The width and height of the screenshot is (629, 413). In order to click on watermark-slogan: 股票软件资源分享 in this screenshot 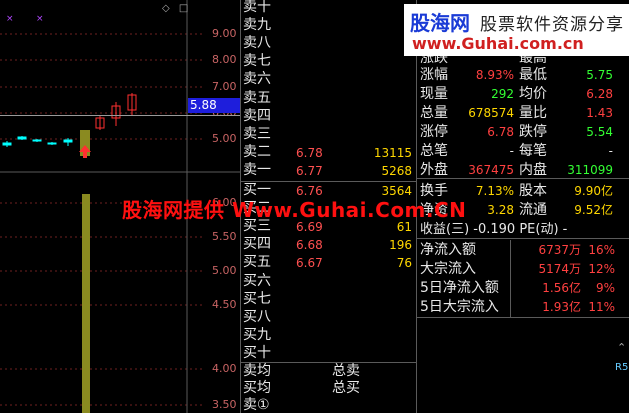, I will do `click(552, 25)`.